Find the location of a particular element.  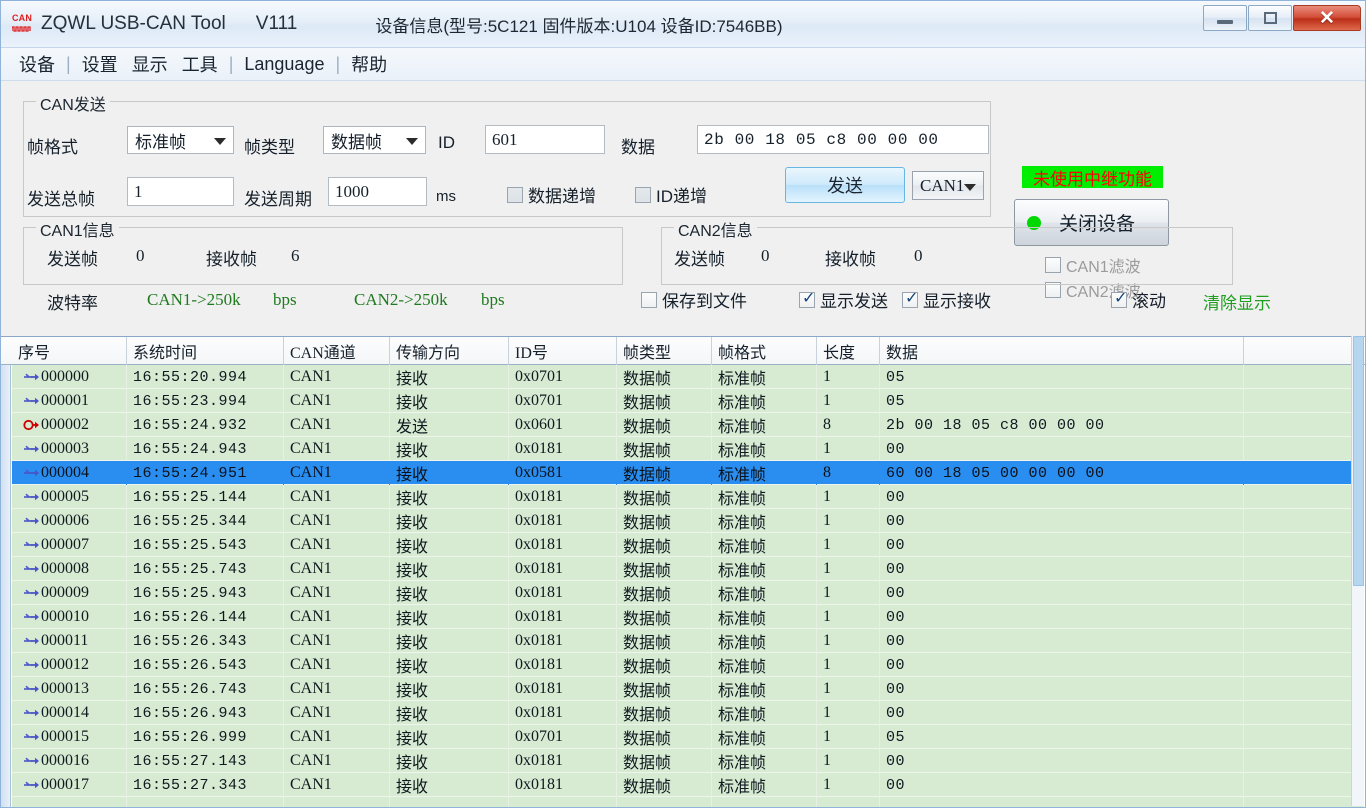

can2-rx-value: 0 is located at coordinates (918, 255).